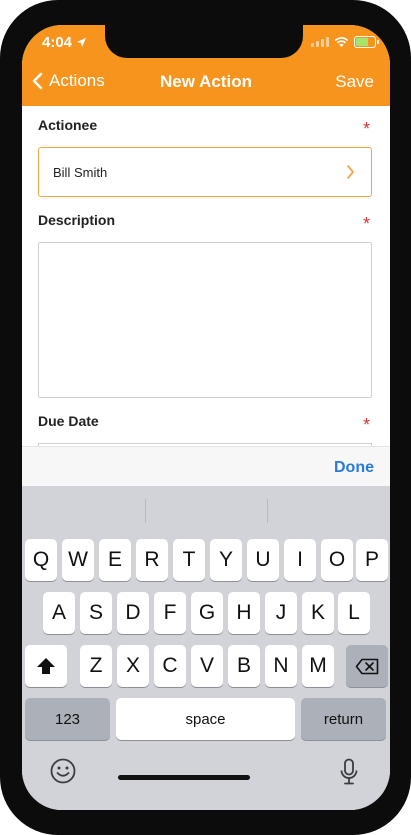 The width and height of the screenshot is (411, 835). Describe the element at coordinates (81, 42) in the screenshot. I see `location-arrow-icon` at that location.